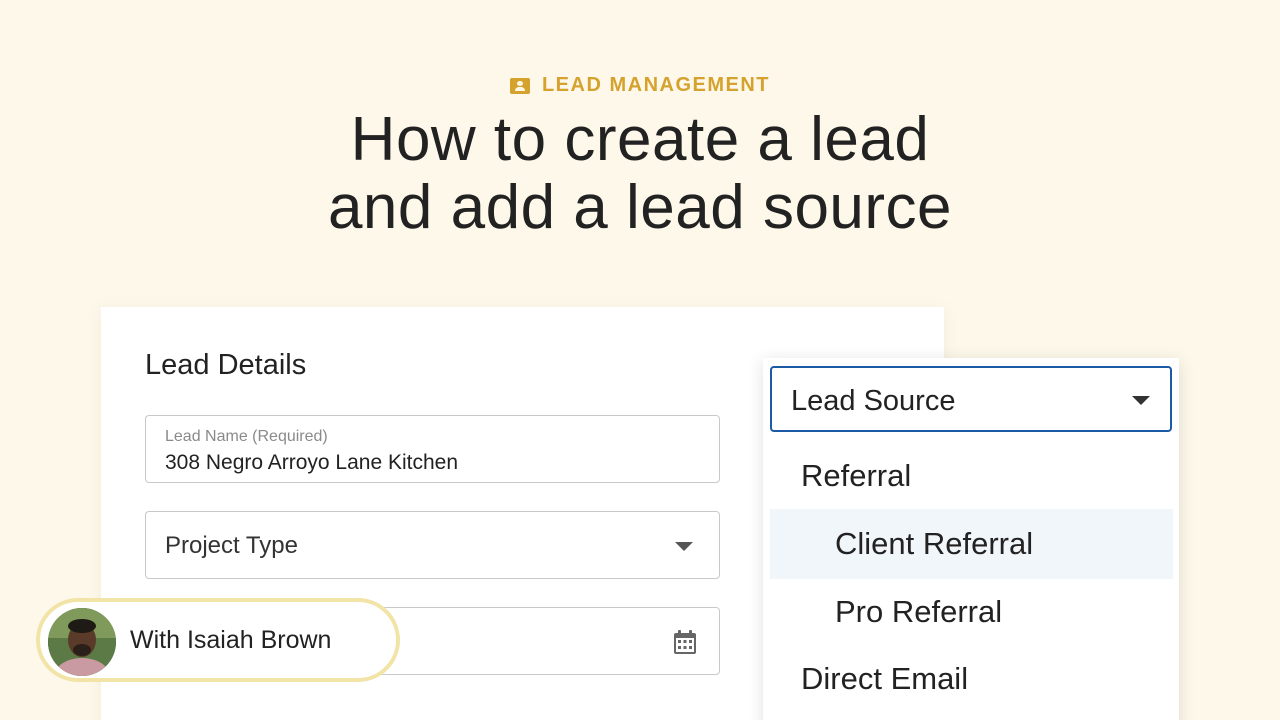 The width and height of the screenshot is (1280, 720). What do you see at coordinates (640, 207) in the screenshot?
I see `page-title-line-2: and add a lead source` at bounding box center [640, 207].